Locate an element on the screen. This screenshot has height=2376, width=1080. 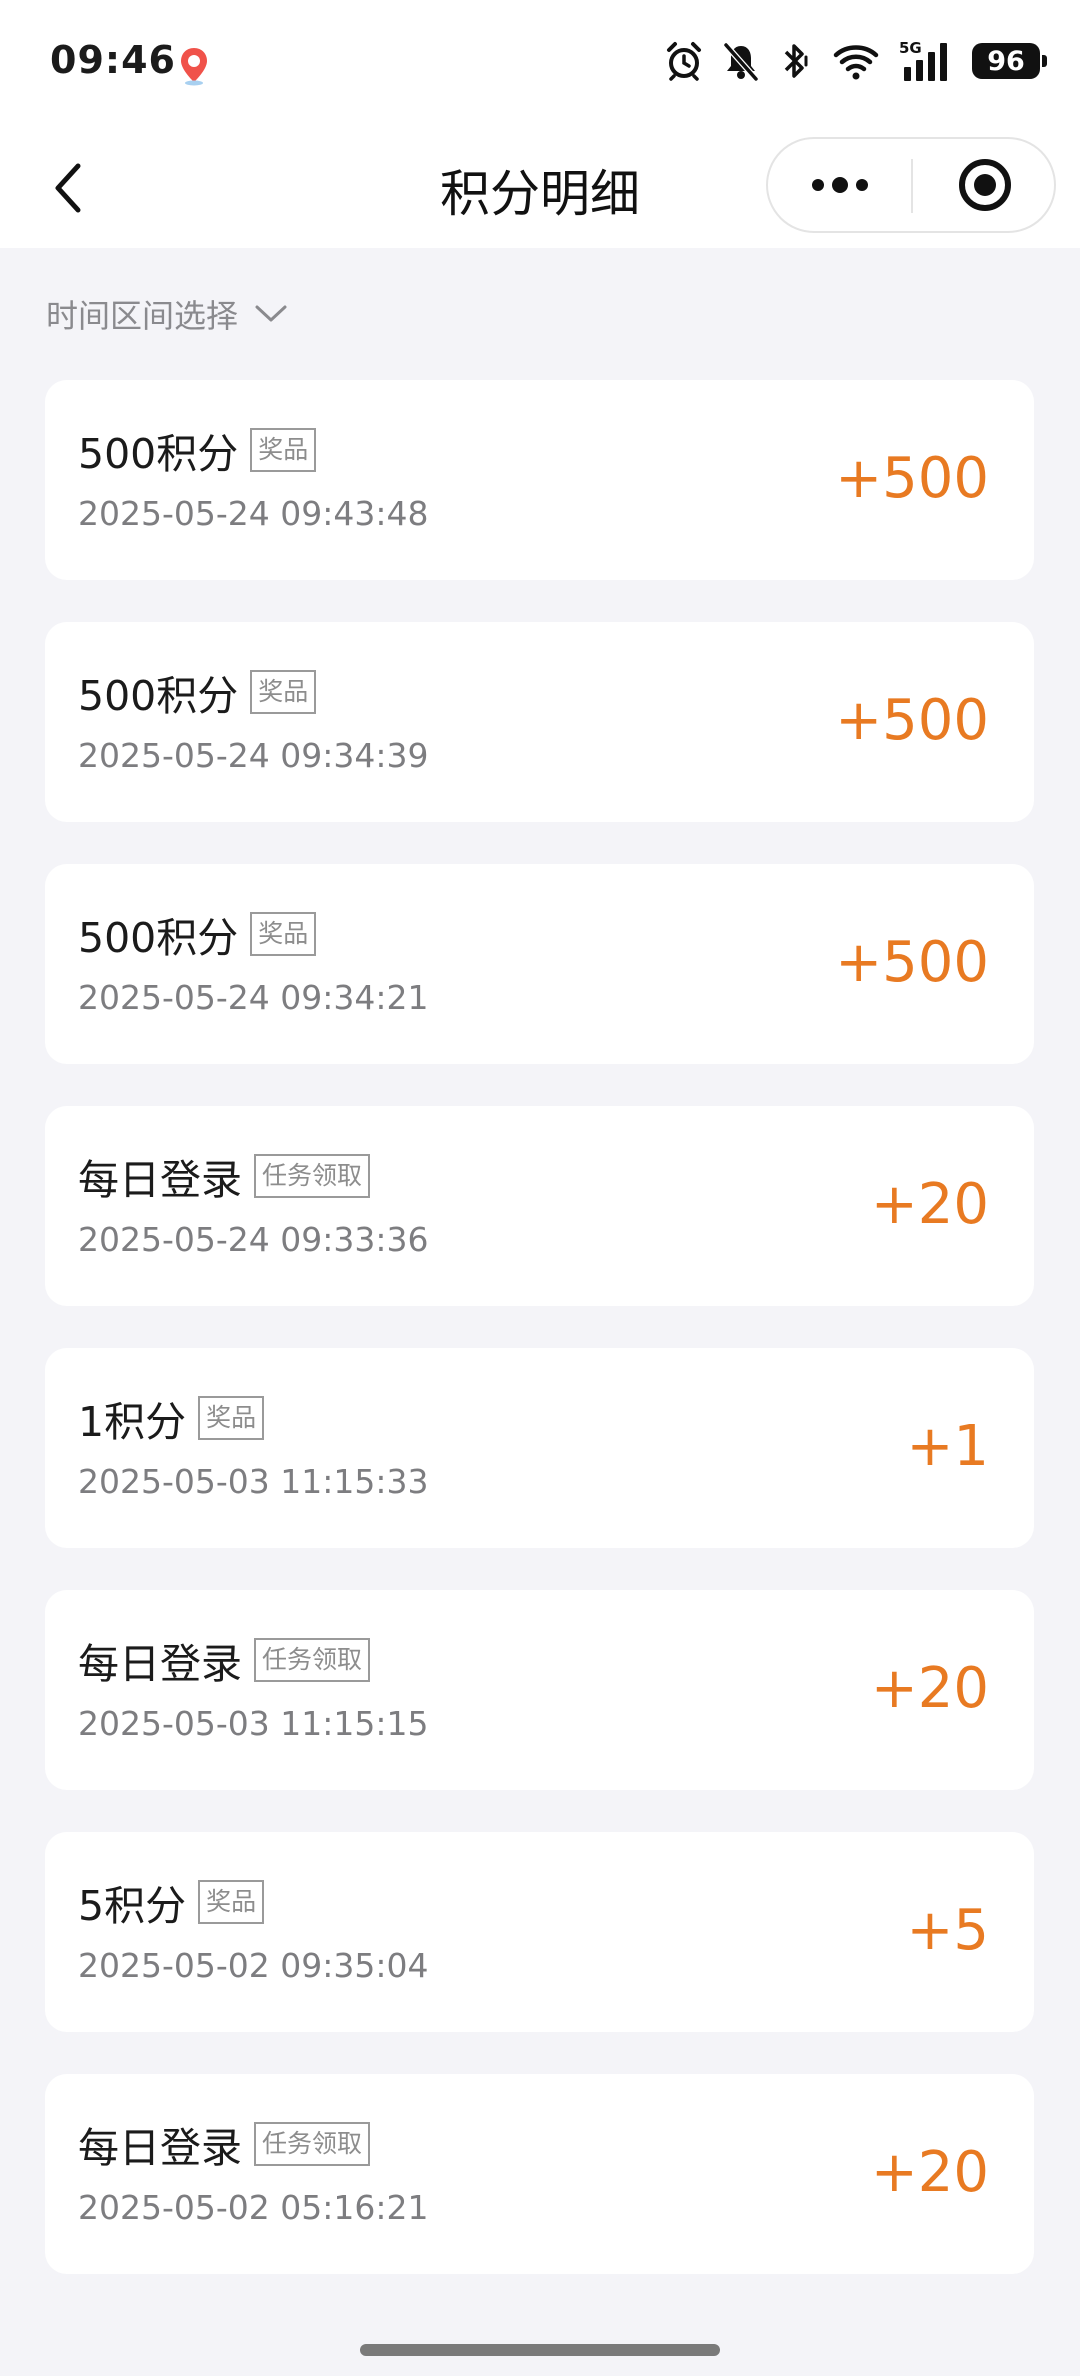
record-title: 1积分 is located at coordinates (132, 1422).